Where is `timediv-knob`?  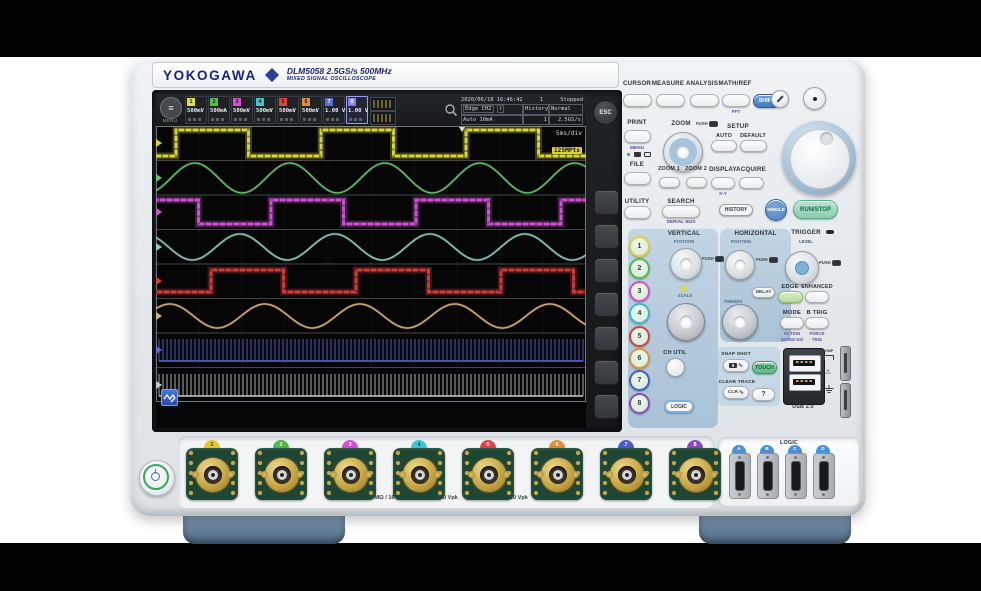 timediv-knob is located at coordinates (740, 322).